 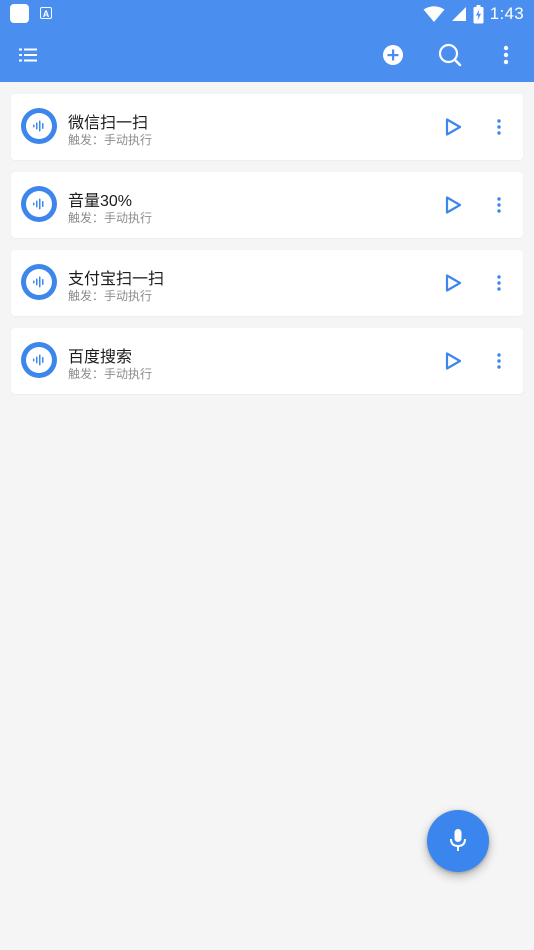 I want to click on font-a-icon: A, so click(x=46, y=13).